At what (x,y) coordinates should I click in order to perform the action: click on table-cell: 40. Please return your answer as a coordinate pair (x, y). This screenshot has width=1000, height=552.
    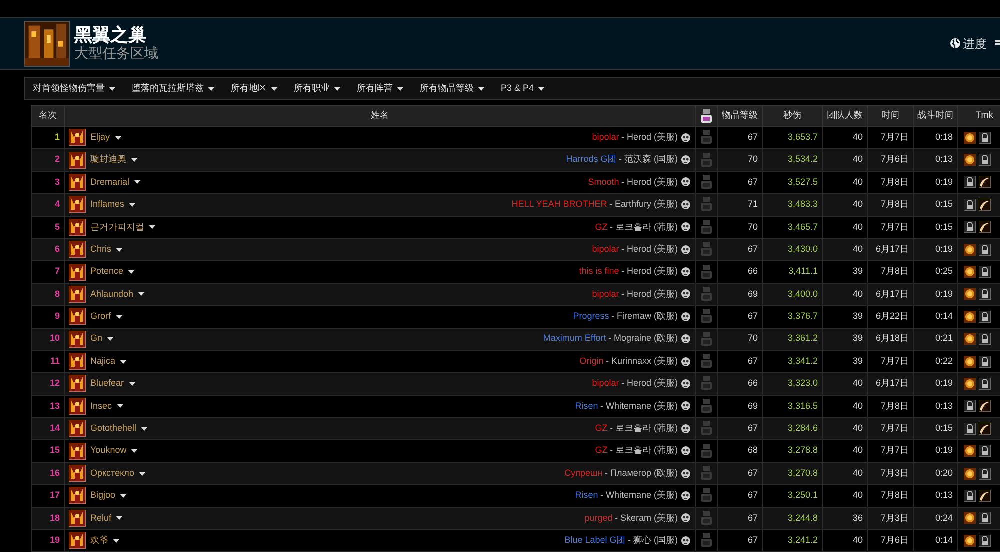
    Looking at the image, I should click on (845, 451).